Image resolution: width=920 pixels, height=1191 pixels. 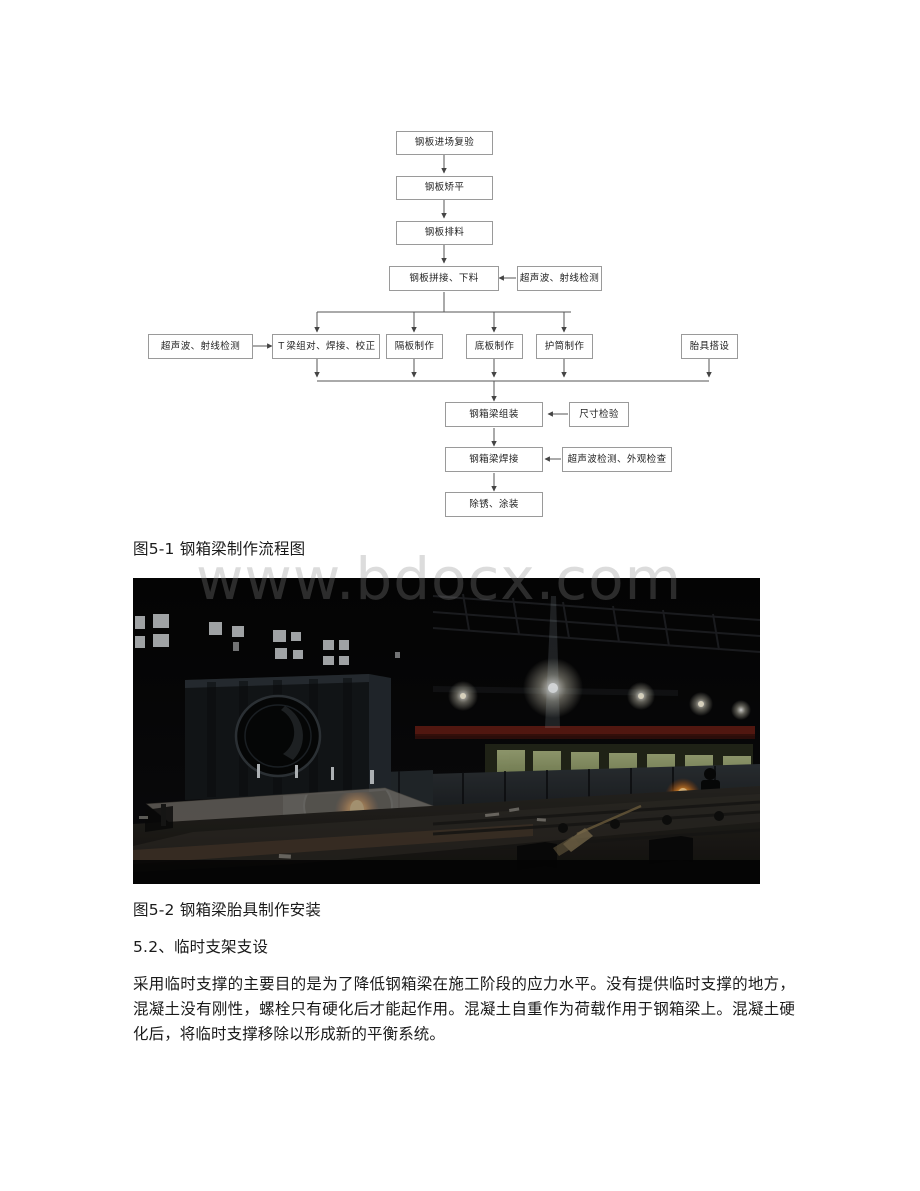 I want to click on flow-node-steel-plate-leveling: 钢板矫平, so click(x=444, y=188).